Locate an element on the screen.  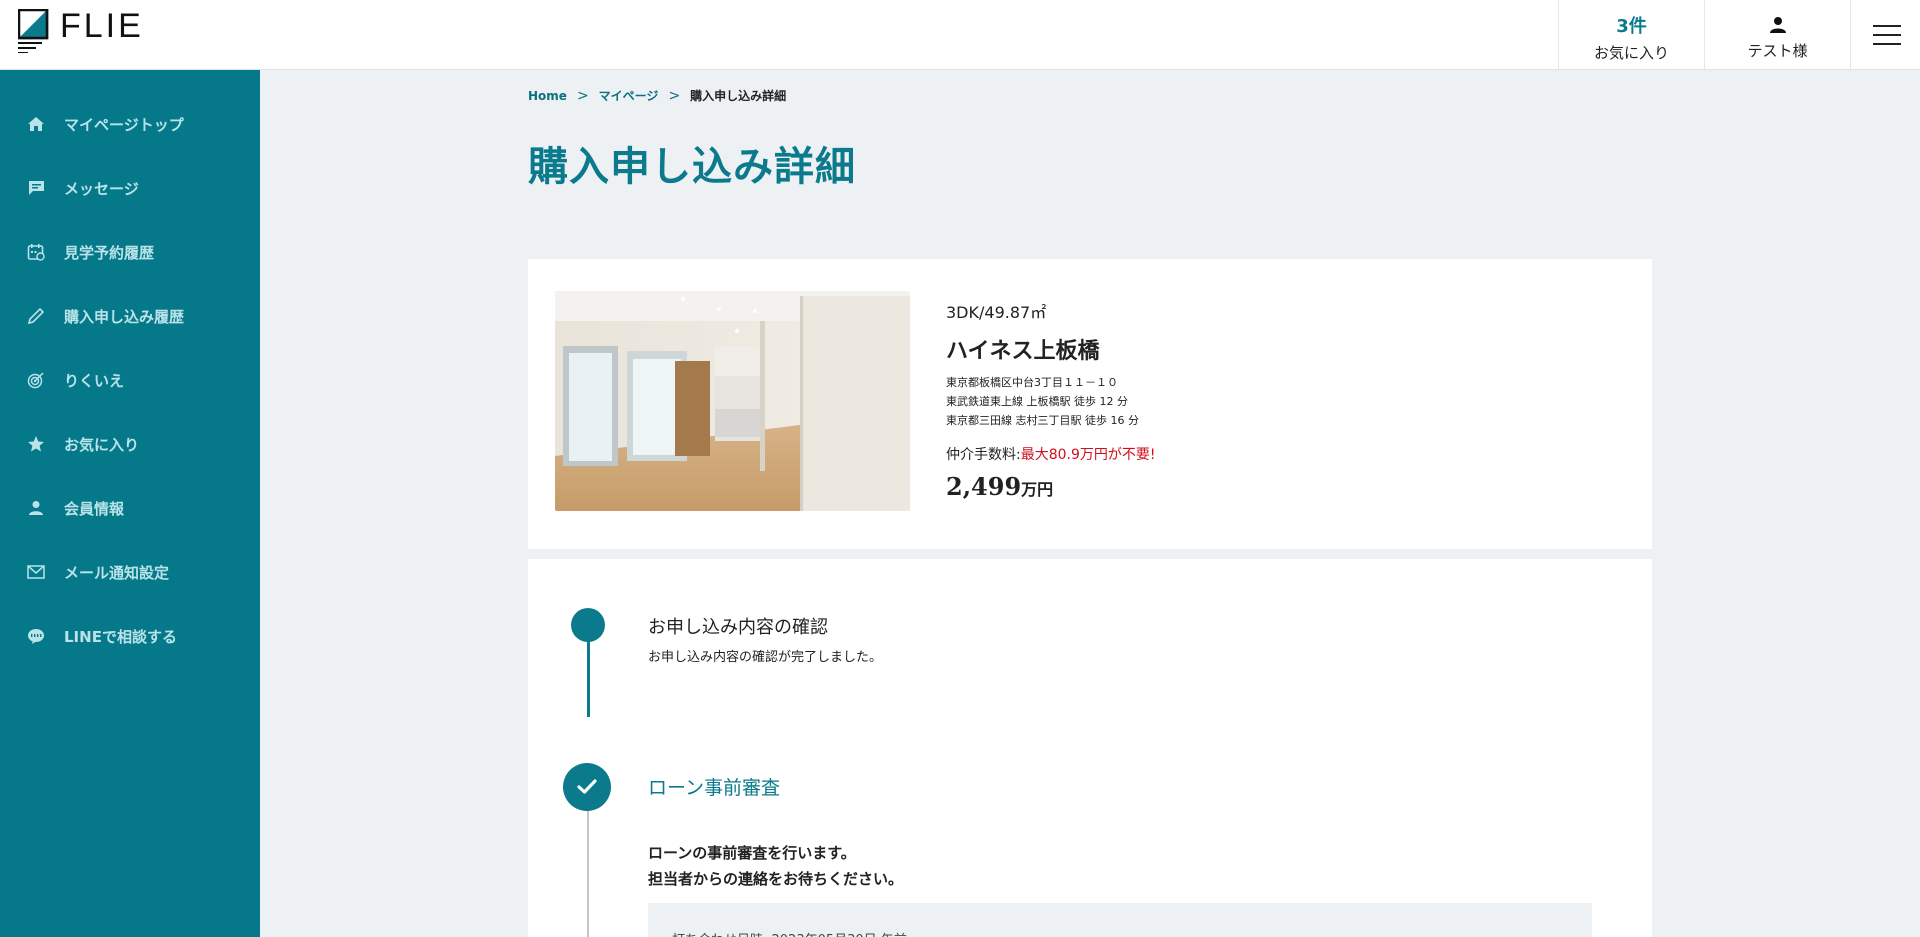
sidebar-item-rikuie: りくいえ is located at coordinates (130, 380).